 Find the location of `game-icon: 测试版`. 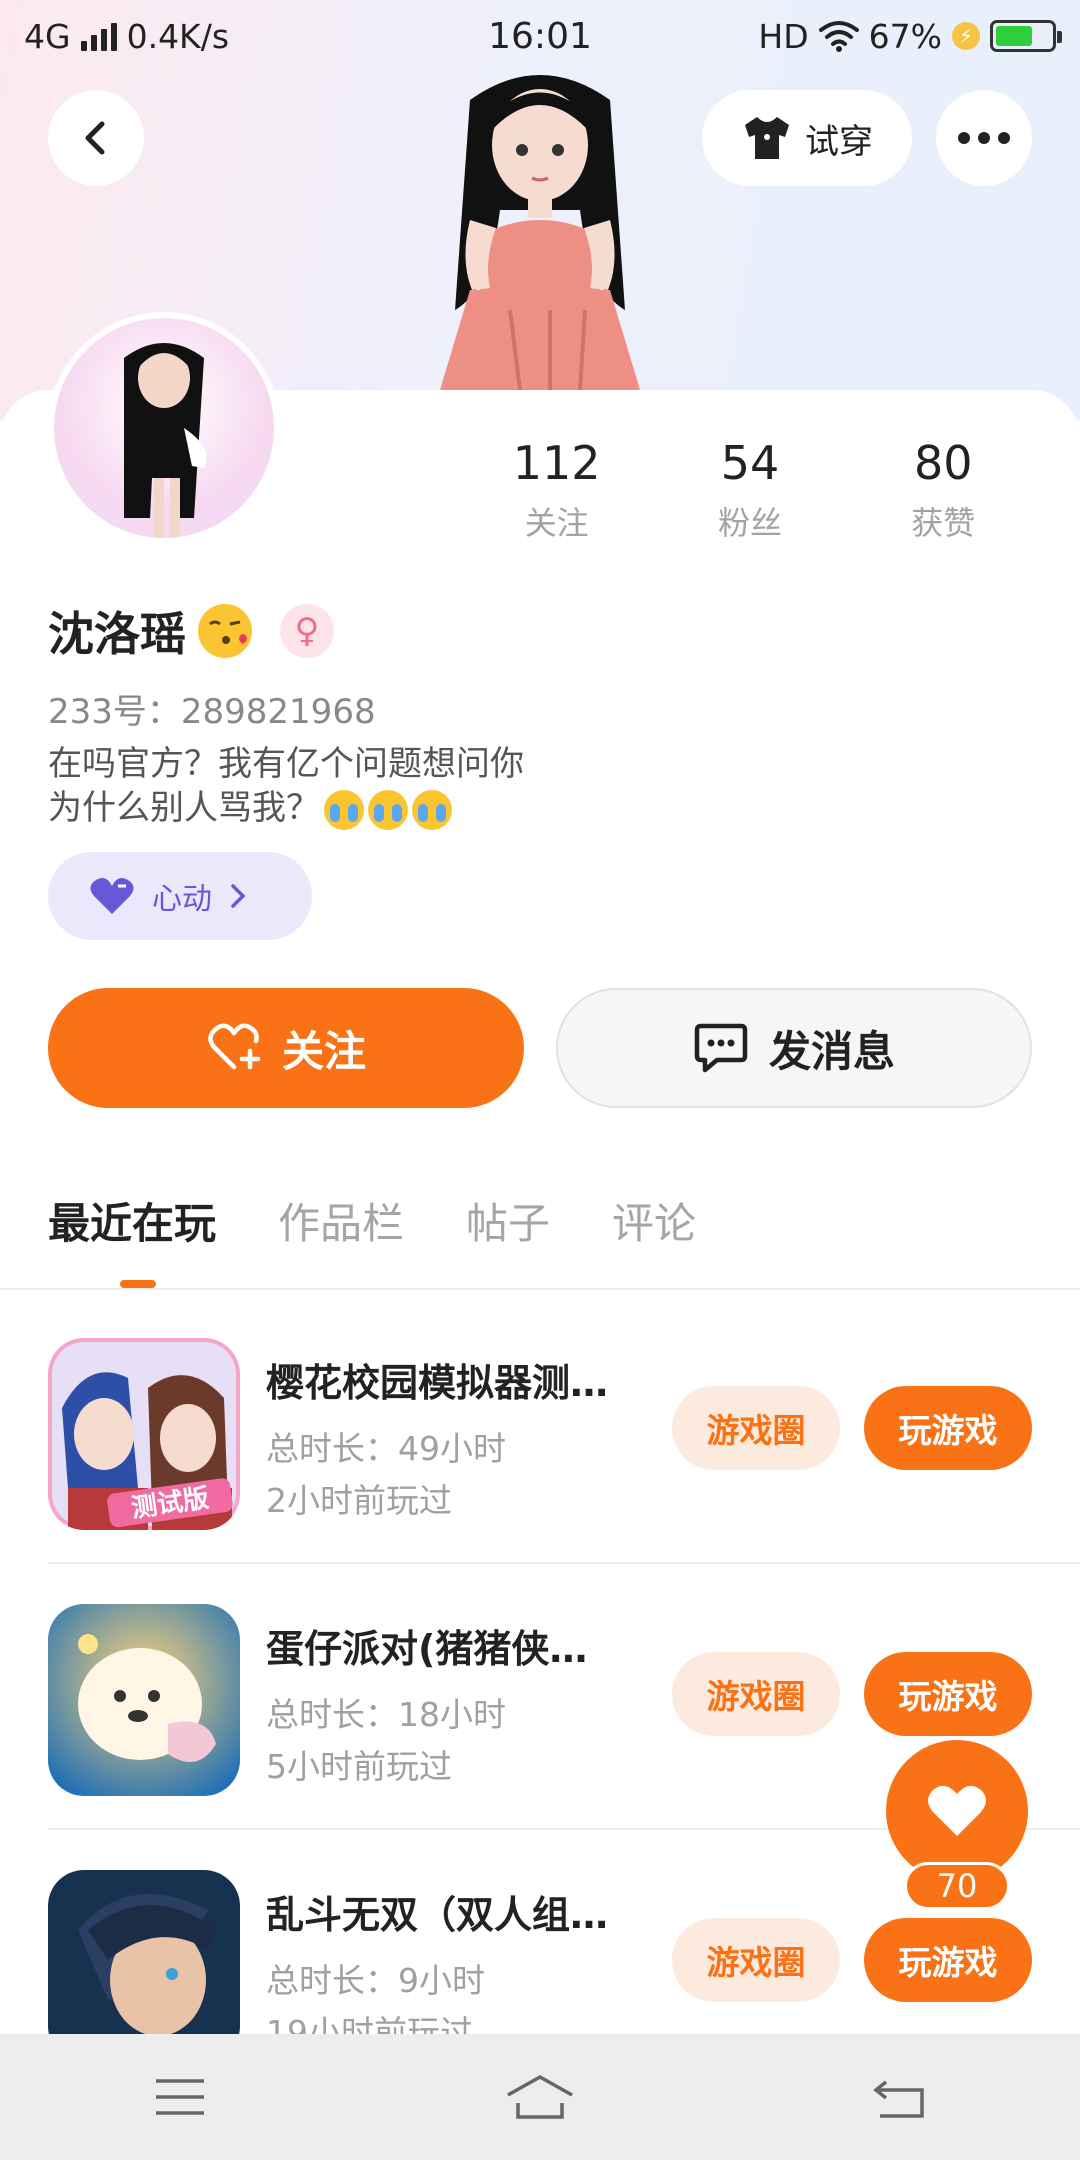

game-icon: 测试版 is located at coordinates (144, 1434).